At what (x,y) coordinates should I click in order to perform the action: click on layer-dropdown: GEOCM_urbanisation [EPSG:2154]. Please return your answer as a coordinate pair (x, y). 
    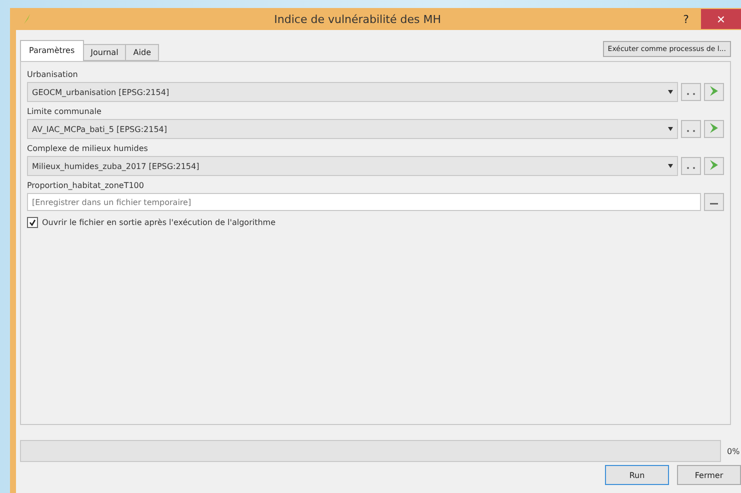
    Looking at the image, I should click on (352, 92).